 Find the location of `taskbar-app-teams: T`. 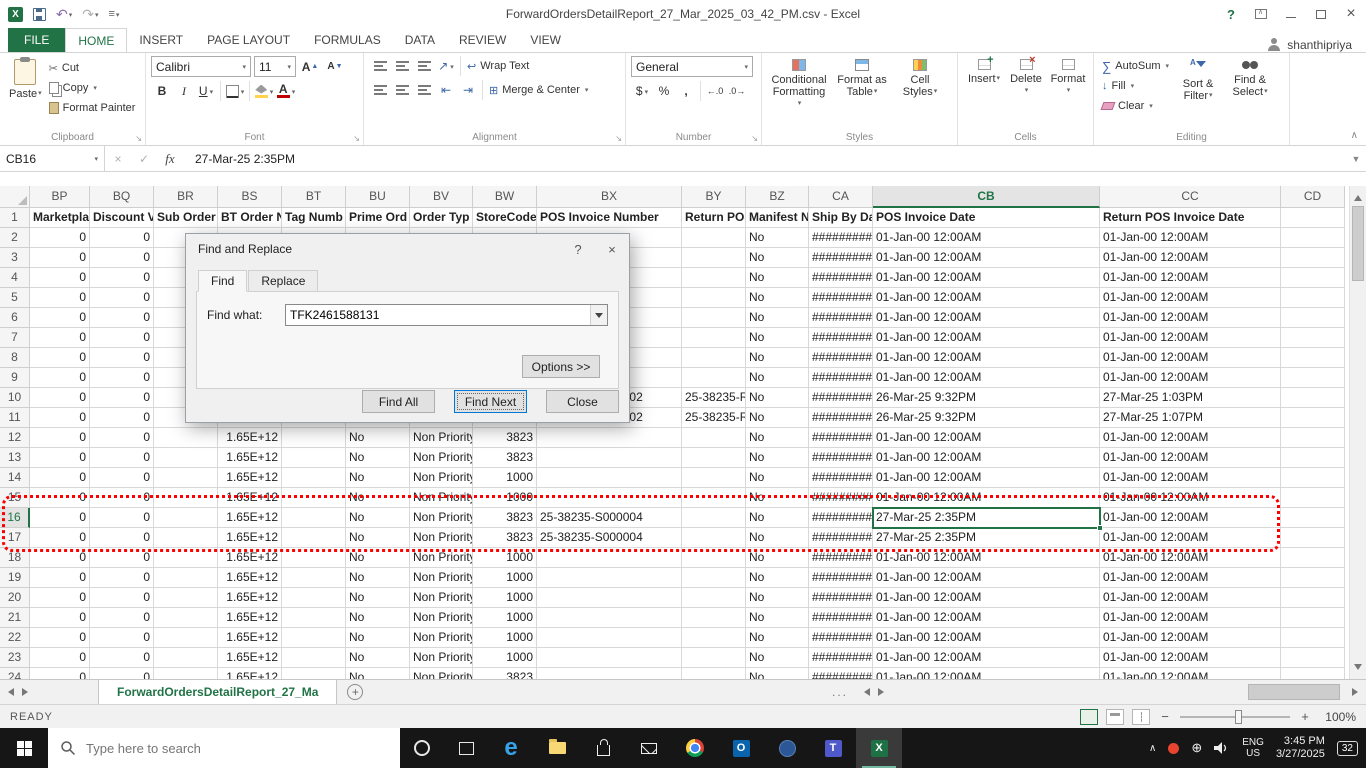

taskbar-app-teams: T is located at coordinates (833, 748).